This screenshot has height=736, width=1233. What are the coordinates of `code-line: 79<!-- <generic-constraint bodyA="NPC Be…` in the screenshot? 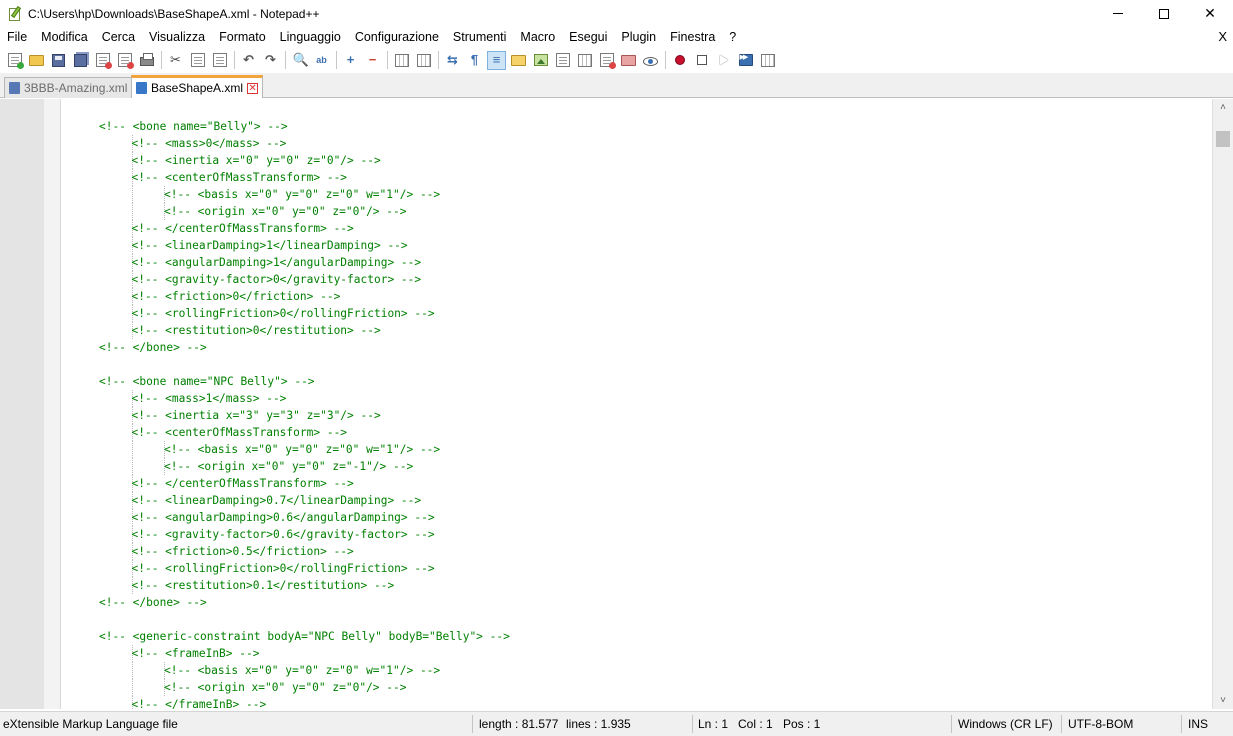 It's located at (637, 636).